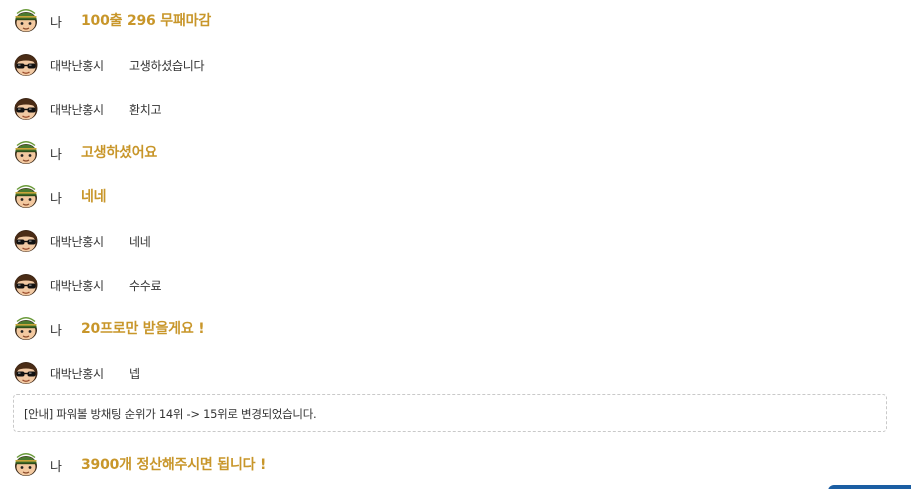  I want to click on chat-message-mine: 나 100출 296 무패마감, so click(450, 22).